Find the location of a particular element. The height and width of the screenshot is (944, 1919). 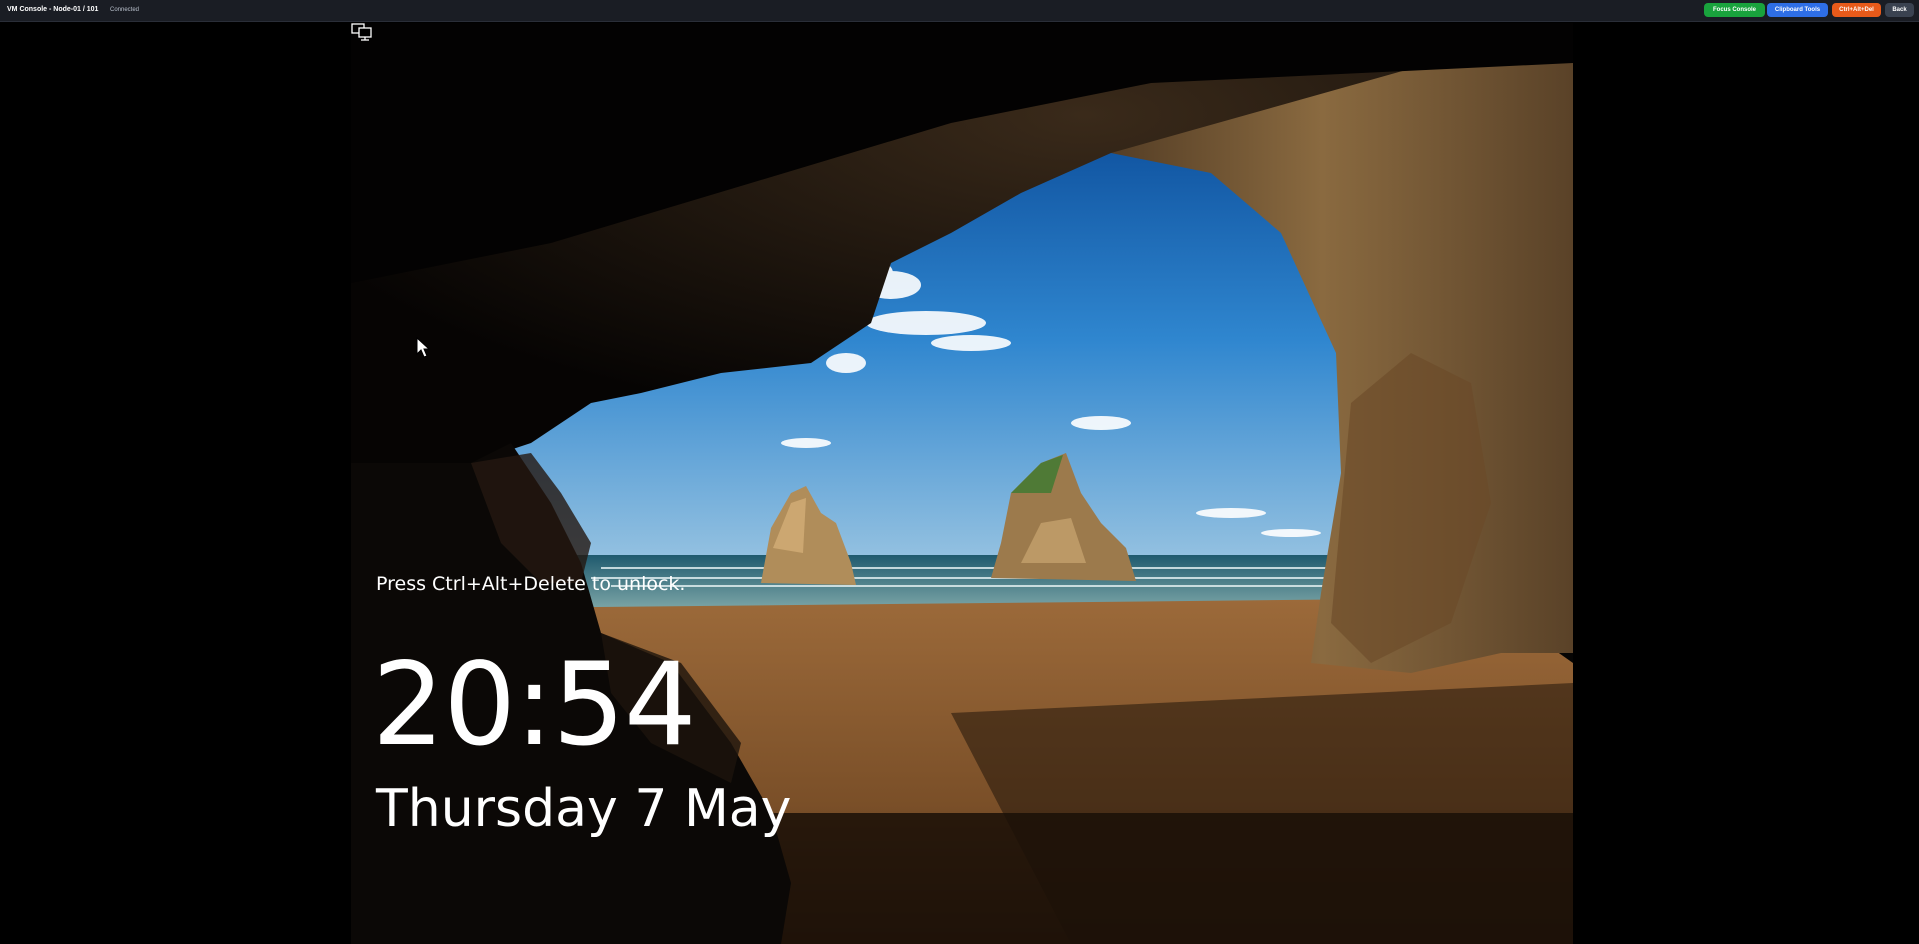

unlock-hint: Press Ctrl+Alt+Delete to unlock. is located at coordinates (531, 584).